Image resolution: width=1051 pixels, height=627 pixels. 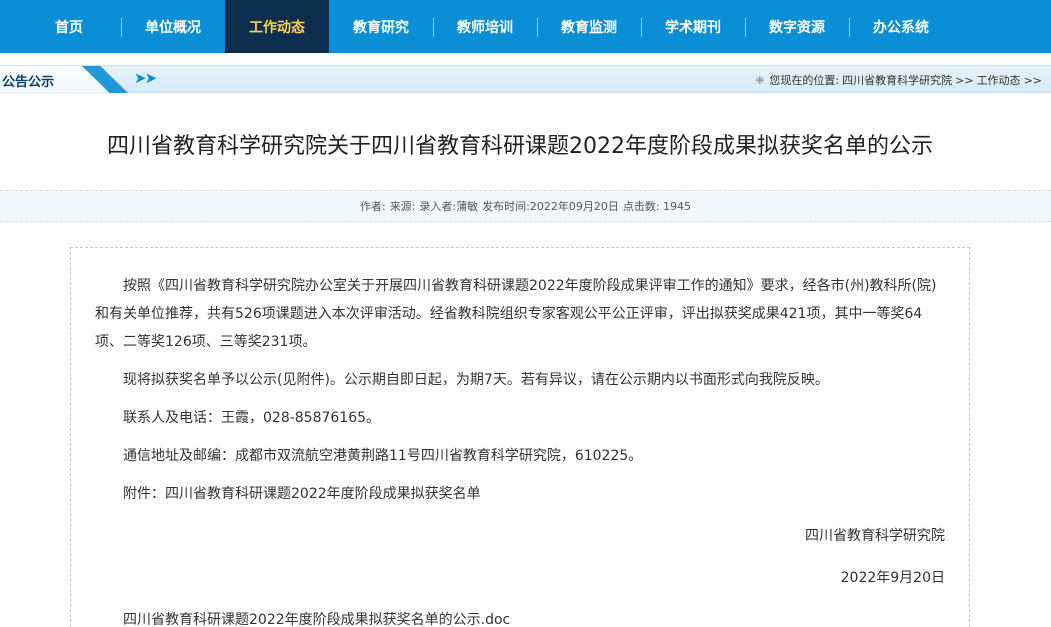 I want to click on notice-tab-label: 公告公示, so click(x=28, y=82).